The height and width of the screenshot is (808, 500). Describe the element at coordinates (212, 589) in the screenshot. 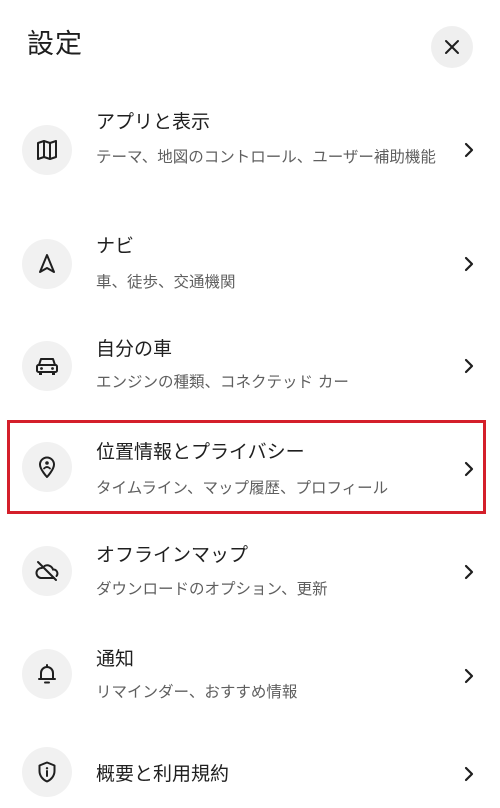

I see `settings-item-subtitle: ダウンロードのオプション、更新` at that location.